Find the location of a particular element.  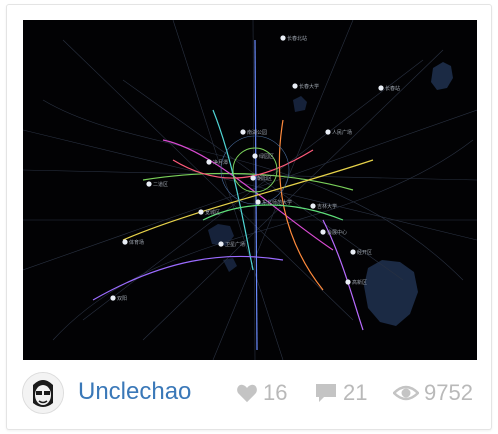

map-landmark-label: 体育场 is located at coordinates (136, 242).